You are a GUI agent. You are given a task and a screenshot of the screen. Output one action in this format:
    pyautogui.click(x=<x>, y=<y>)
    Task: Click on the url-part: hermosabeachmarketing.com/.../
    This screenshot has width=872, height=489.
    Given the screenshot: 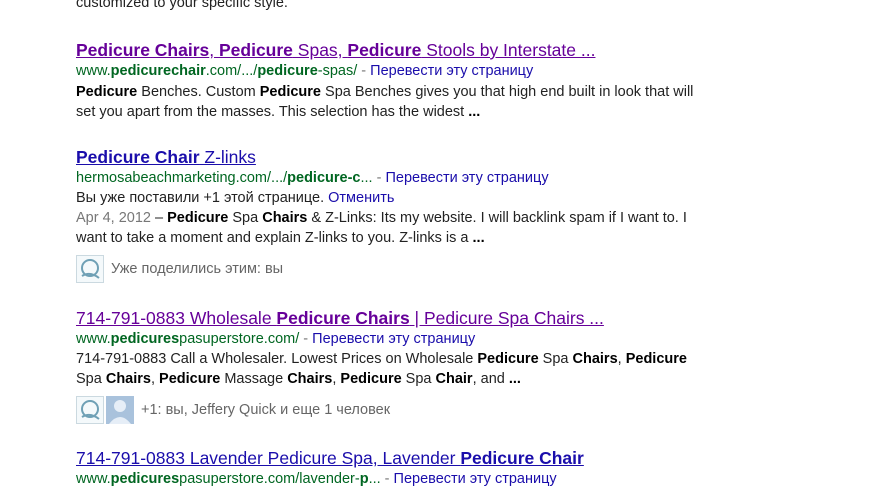 What is the action you would take?
    pyautogui.click(x=182, y=178)
    